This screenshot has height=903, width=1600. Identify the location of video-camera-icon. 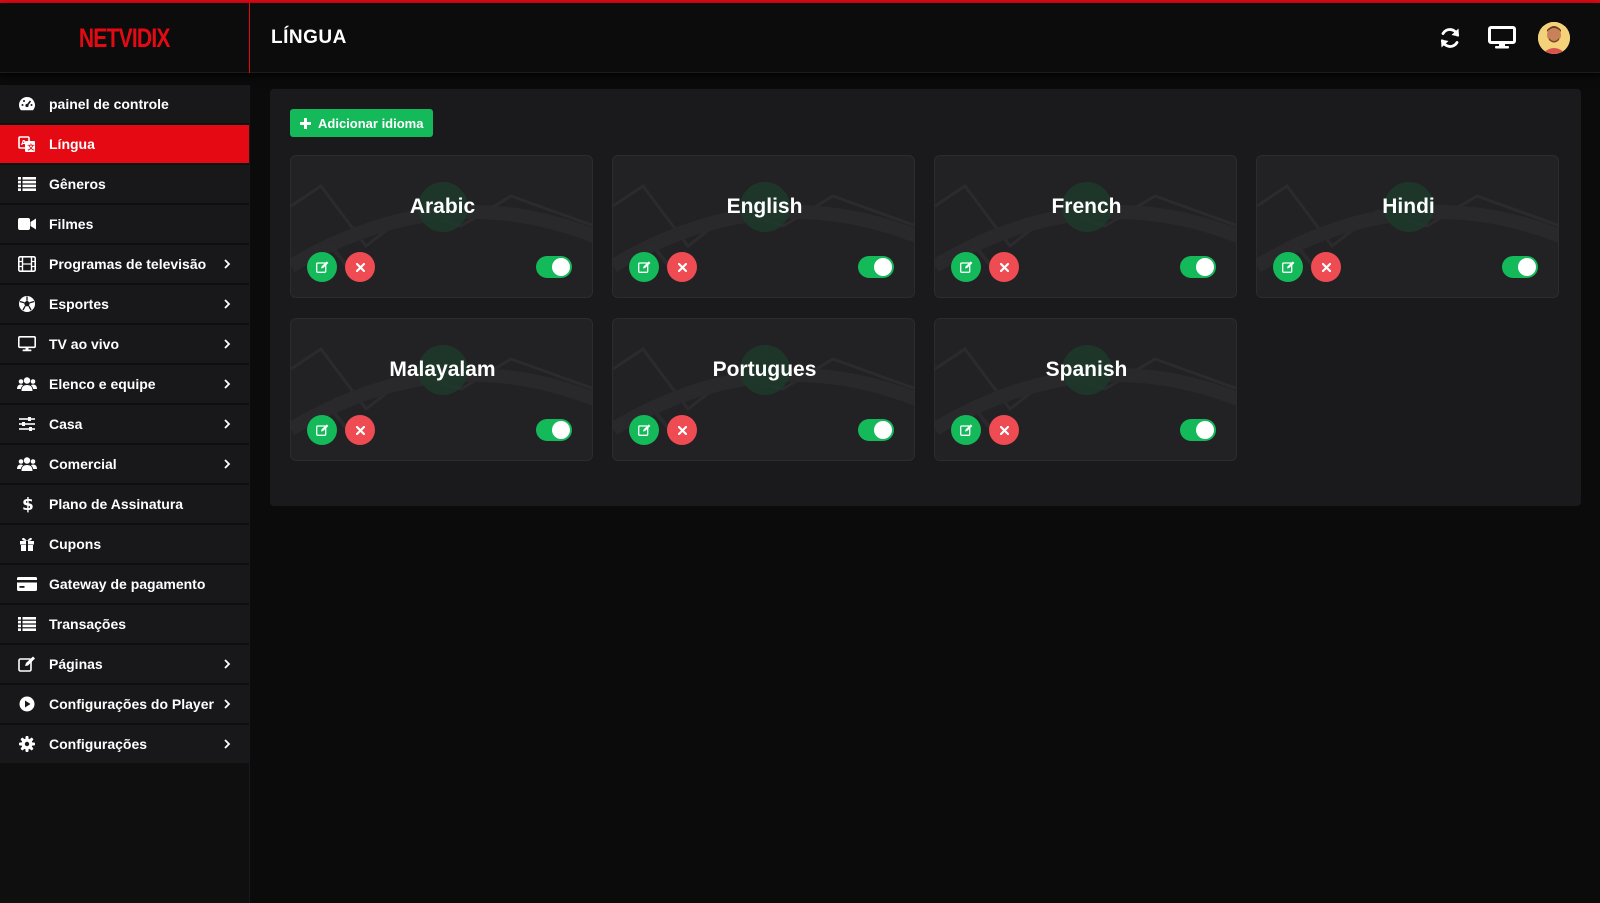
(27, 224).